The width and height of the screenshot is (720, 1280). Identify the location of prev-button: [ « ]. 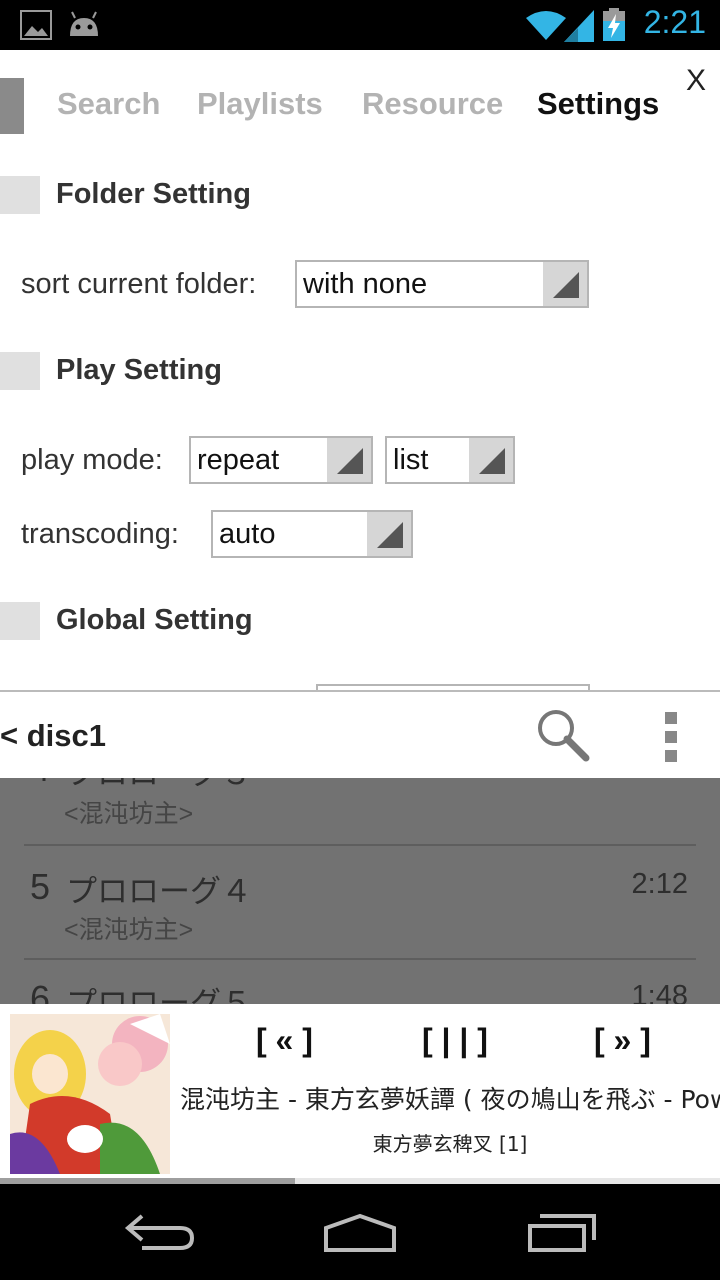
(284, 1040).